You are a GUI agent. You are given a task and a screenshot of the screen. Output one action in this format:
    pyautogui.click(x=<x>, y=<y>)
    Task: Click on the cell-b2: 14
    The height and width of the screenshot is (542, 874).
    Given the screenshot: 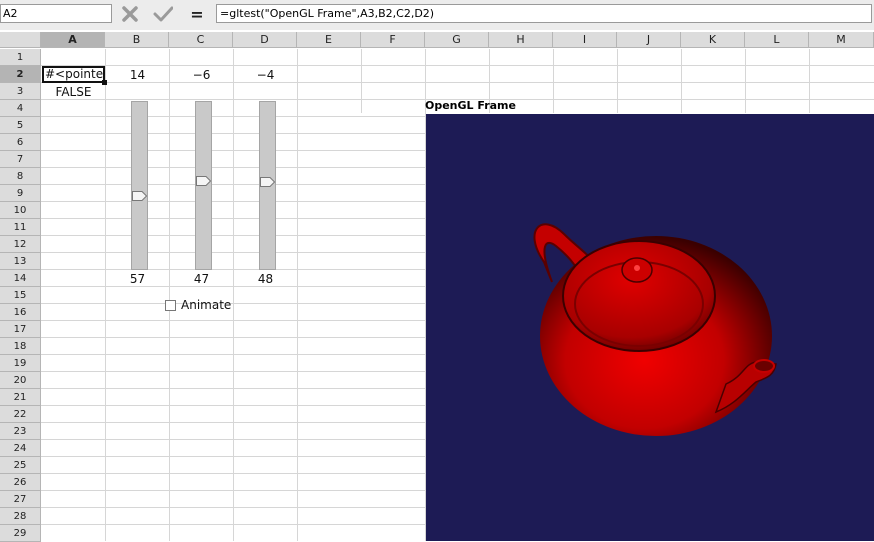 What is the action you would take?
    pyautogui.click(x=137, y=75)
    